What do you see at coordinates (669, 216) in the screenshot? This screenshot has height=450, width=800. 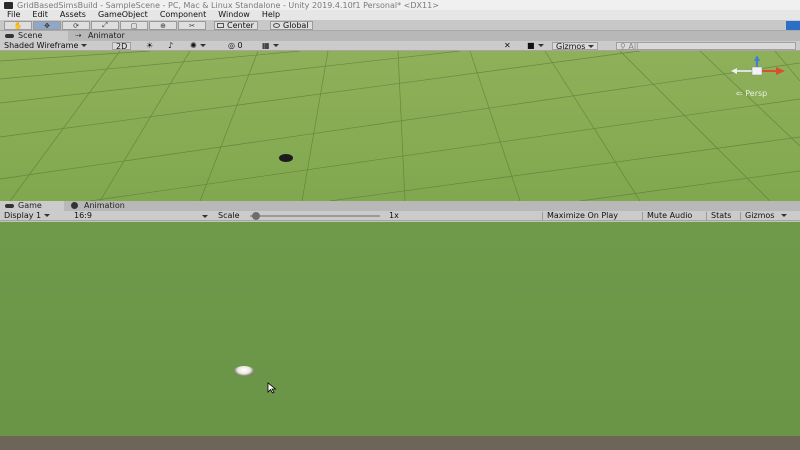 I see `mute-audio-toggle: Mute Audio` at bounding box center [669, 216].